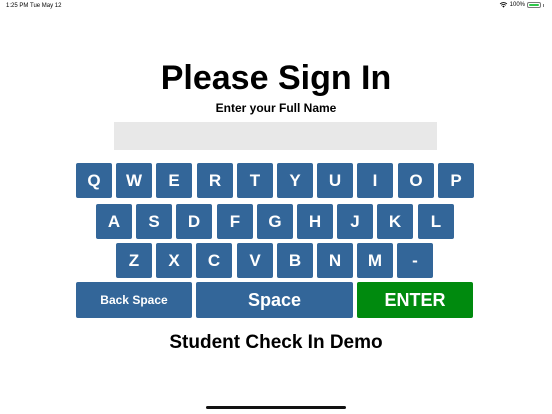 The image size is (552, 414). What do you see at coordinates (335, 260) in the screenshot?
I see `key-n: N` at bounding box center [335, 260].